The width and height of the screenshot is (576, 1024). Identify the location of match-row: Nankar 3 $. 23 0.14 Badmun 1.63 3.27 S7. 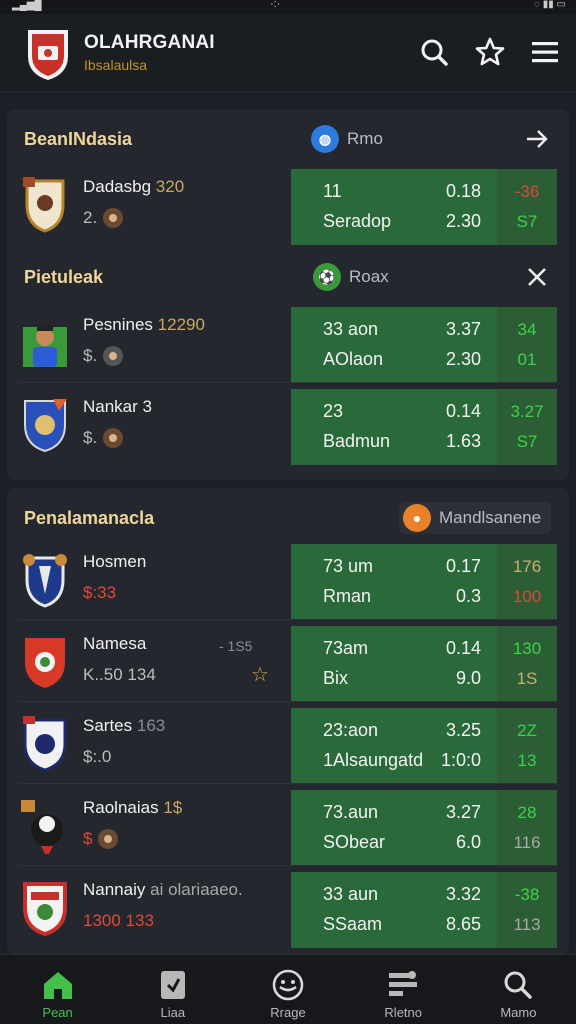
(288, 425).